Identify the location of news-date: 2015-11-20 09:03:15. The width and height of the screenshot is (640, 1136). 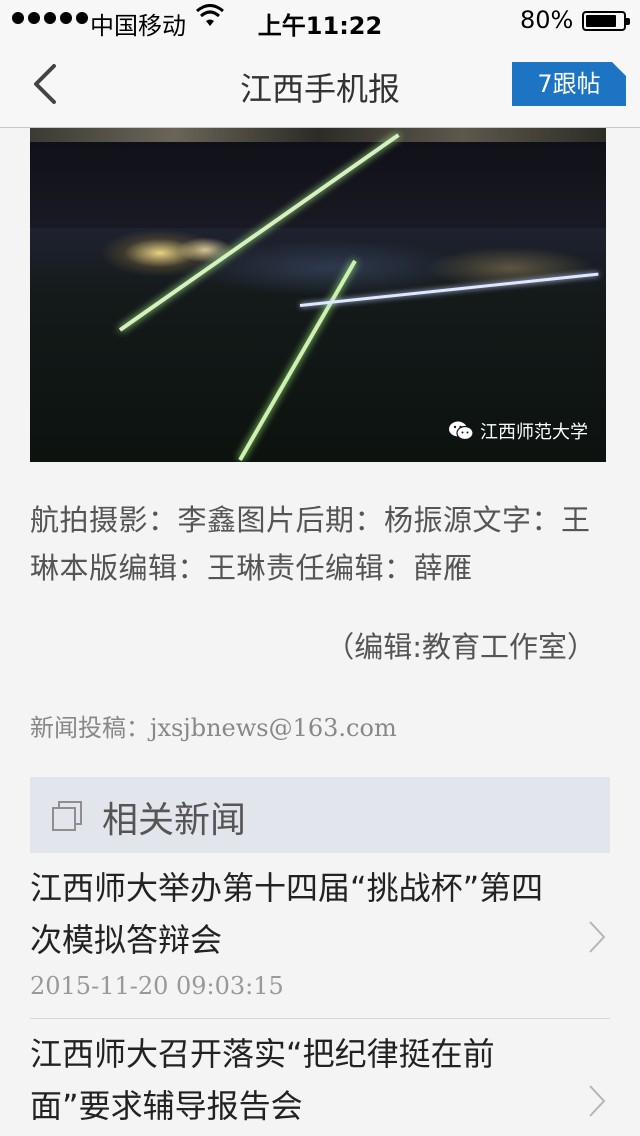
(157, 986).